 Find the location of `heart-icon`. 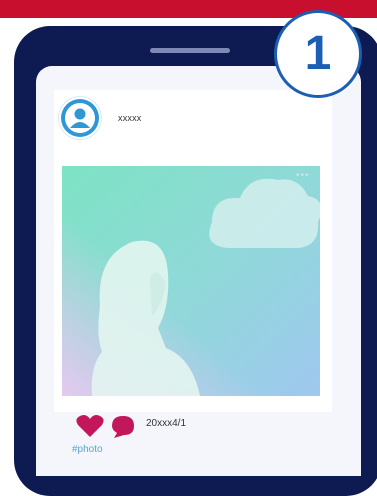

heart-icon is located at coordinates (90, 426).